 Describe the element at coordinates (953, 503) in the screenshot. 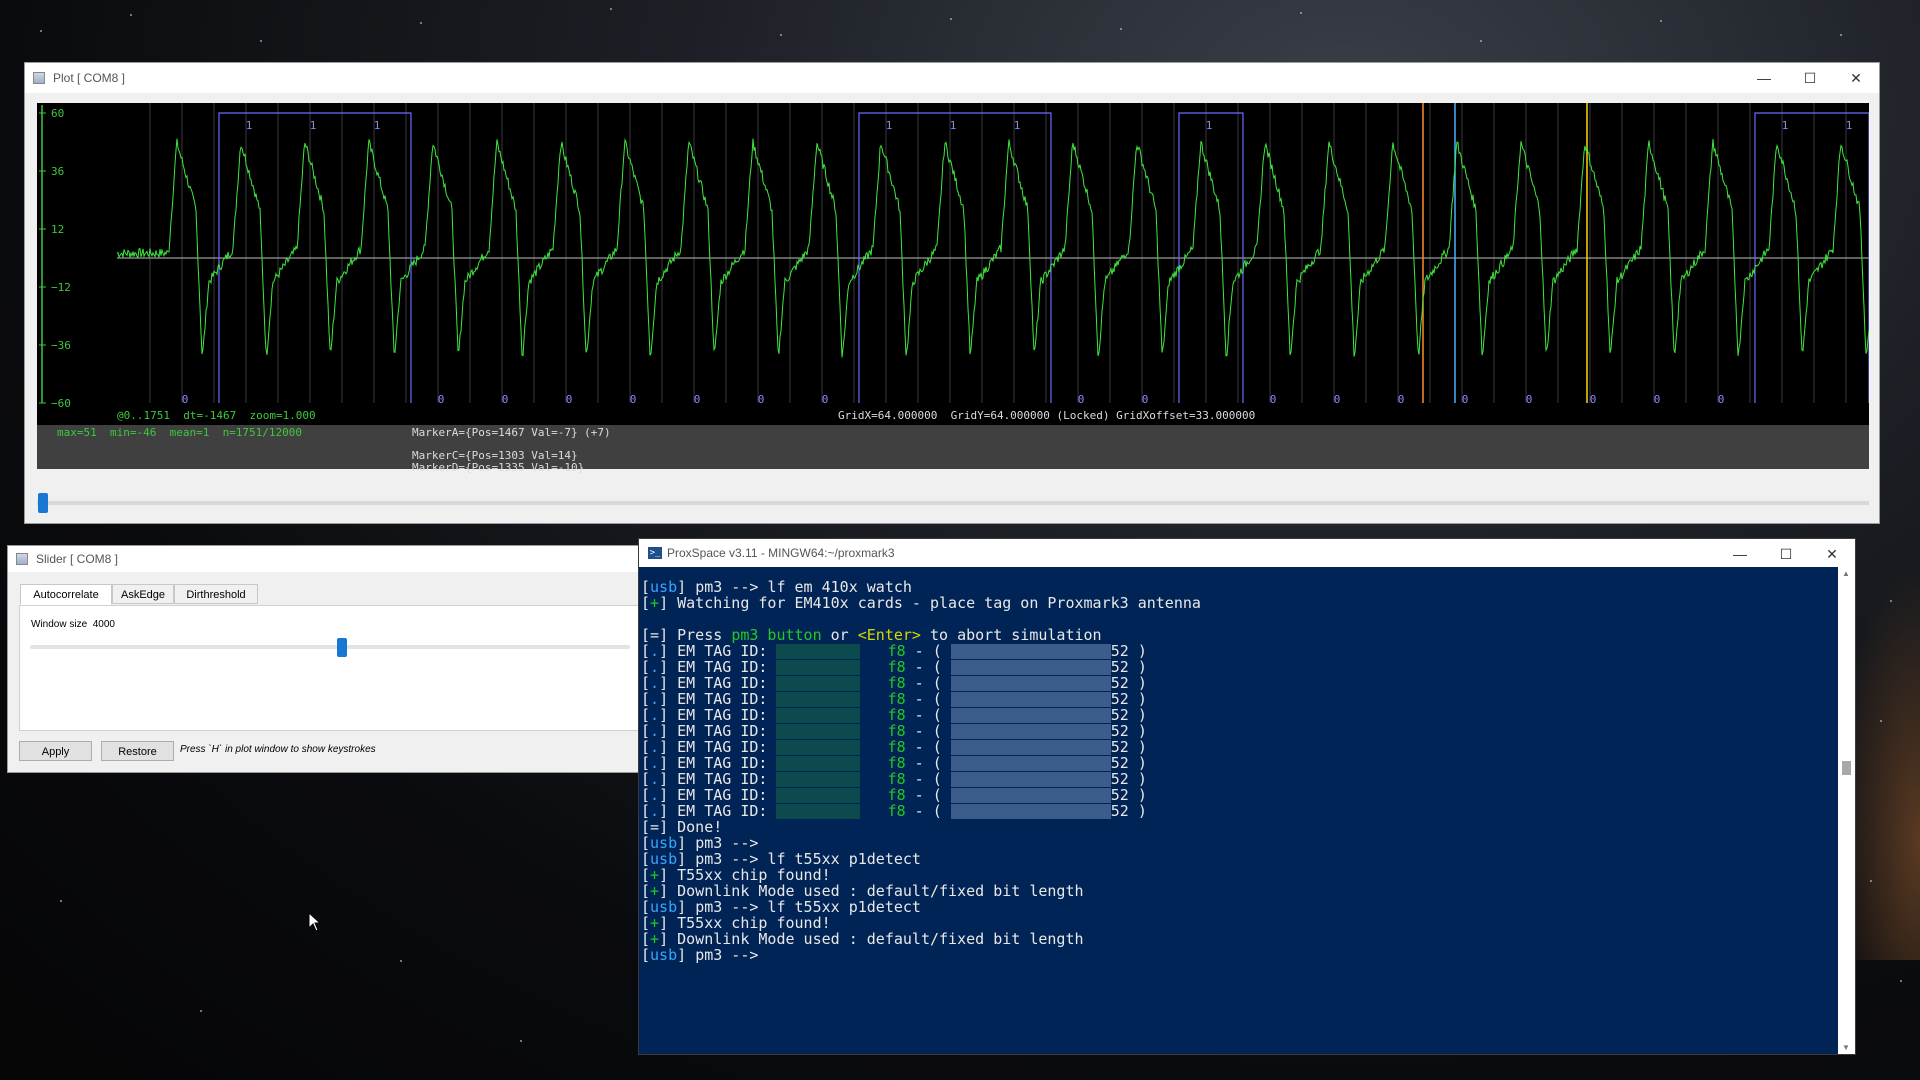

I see `plot-scroll-track` at that location.